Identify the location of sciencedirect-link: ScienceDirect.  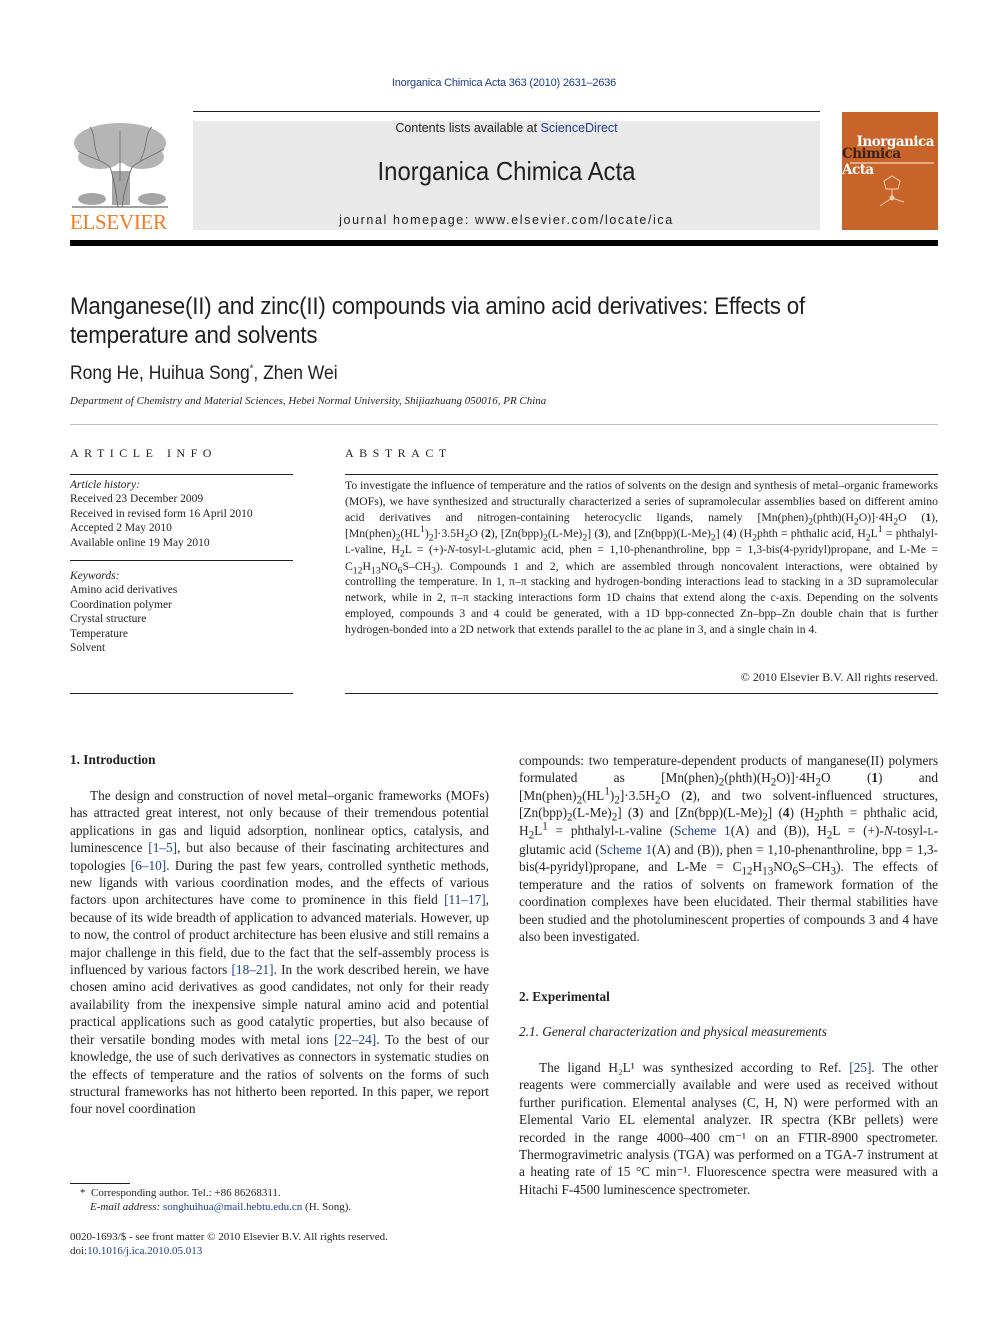
(579, 128).